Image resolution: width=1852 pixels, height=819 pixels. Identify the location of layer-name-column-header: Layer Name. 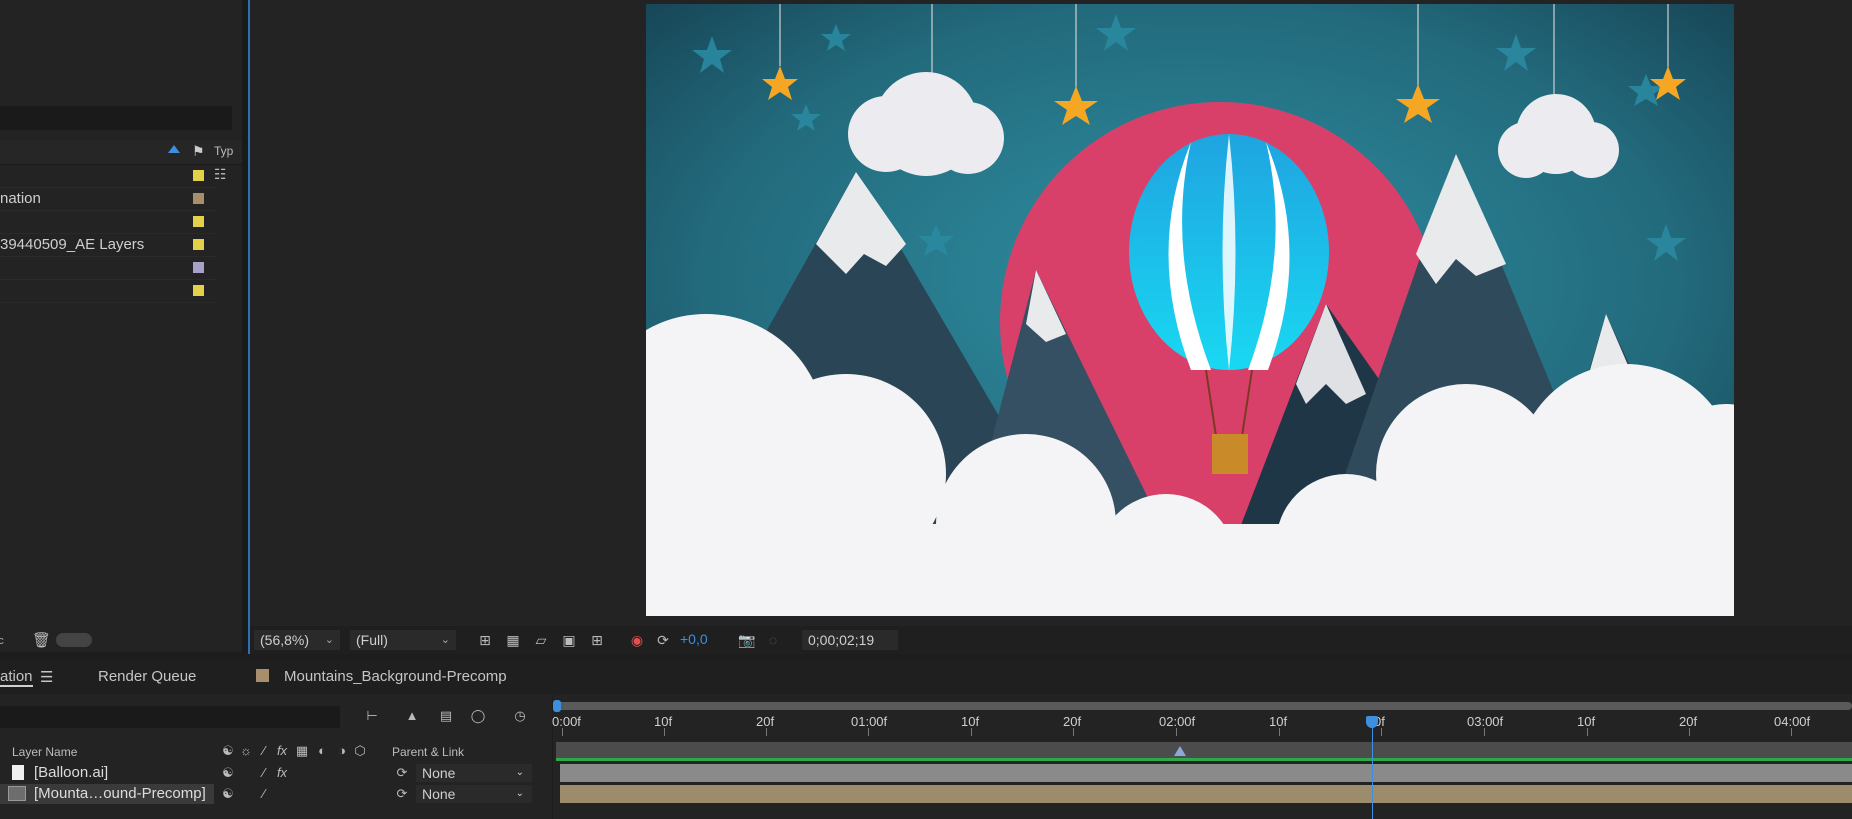
(44, 752).